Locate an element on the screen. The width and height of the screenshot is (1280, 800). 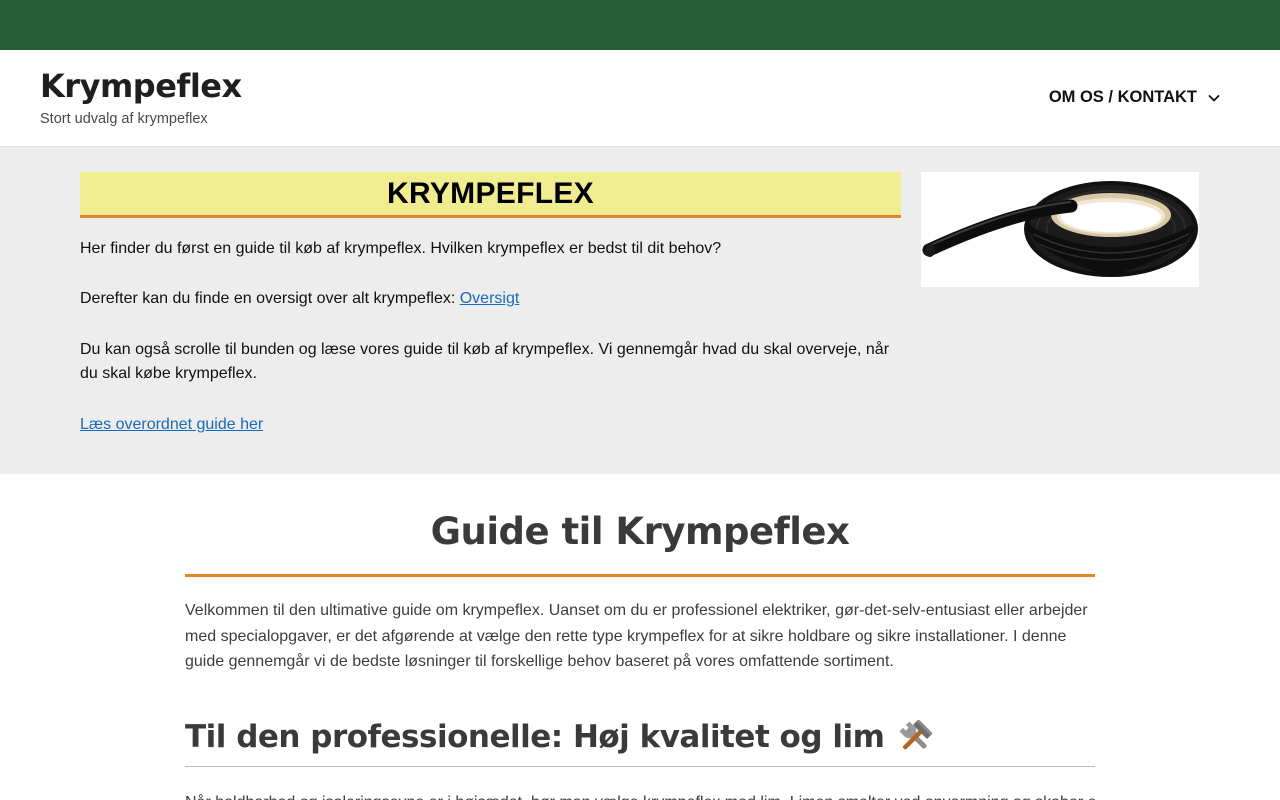
intro-heading-box: KRYMPEFLEX is located at coordinates (490, 195).